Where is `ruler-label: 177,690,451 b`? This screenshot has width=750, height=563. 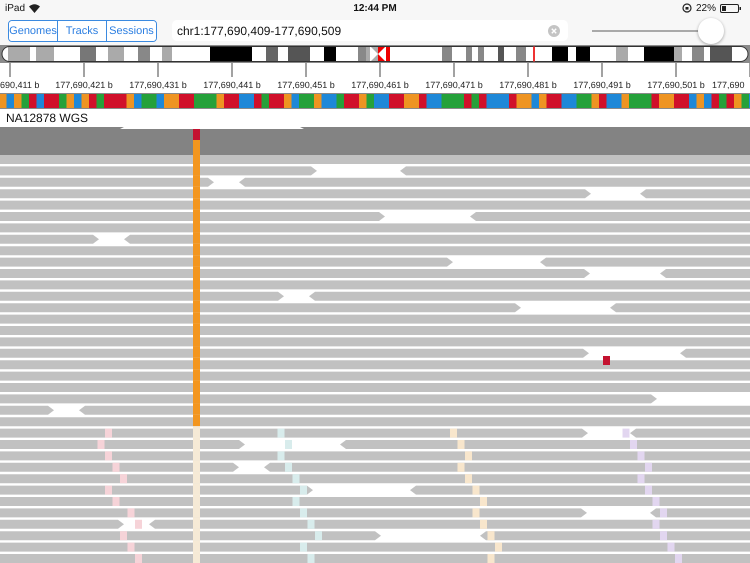 ruler-label: 177,690,451 b is located at coordinates (306, 85).